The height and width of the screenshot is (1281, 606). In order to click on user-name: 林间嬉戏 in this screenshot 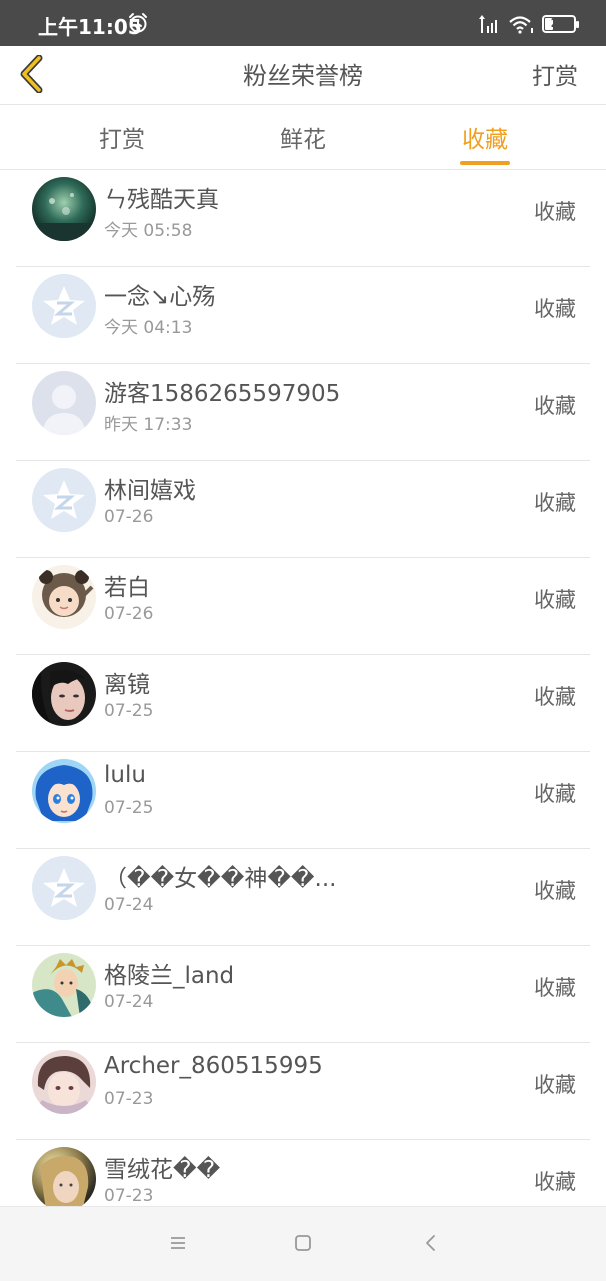, I will do `click(150, 491)`.